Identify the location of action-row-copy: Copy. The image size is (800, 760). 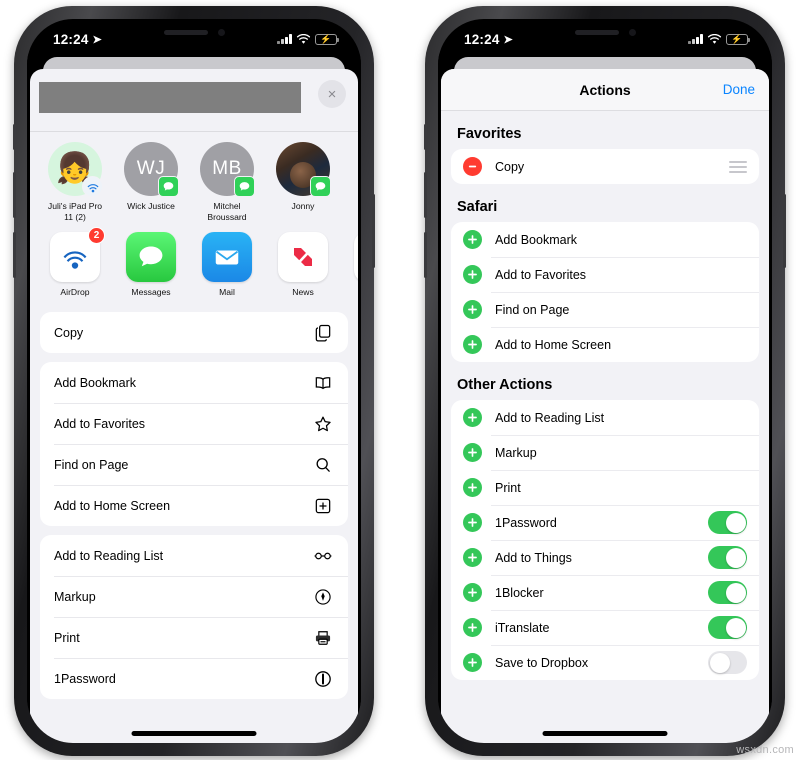
(194, 332).